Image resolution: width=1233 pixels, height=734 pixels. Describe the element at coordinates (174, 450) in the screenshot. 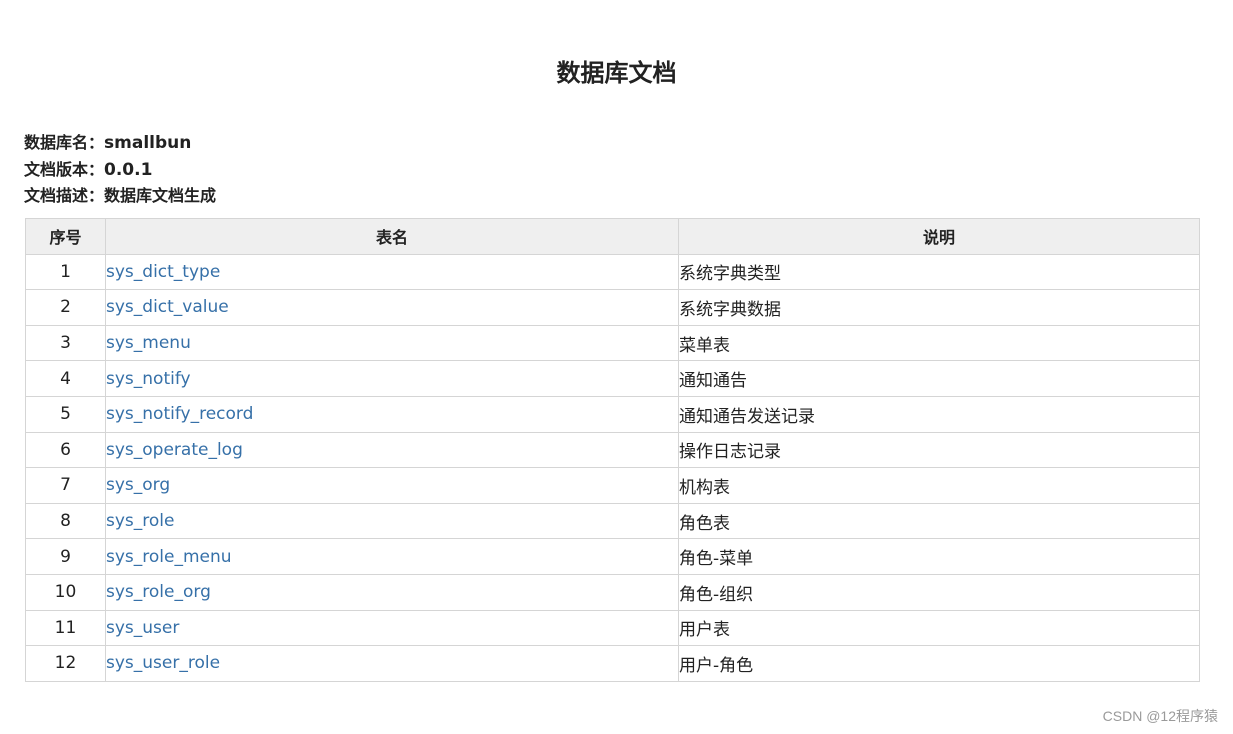

I see `table-name-link: sys_operate_log` at that location.